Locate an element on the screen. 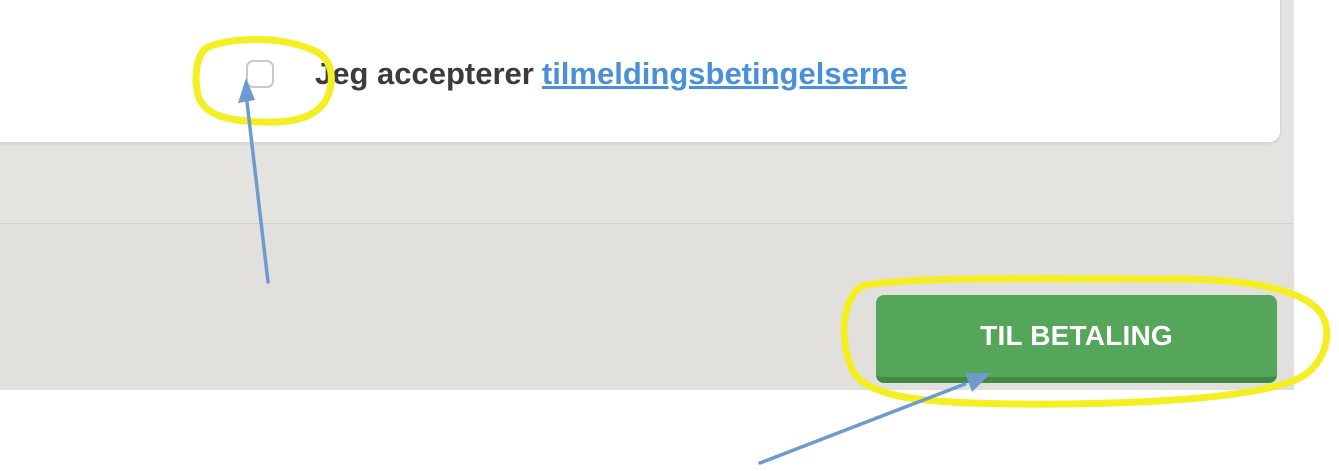 This screenshot has height=471, width=1339. terms-link: tilmeldingsbetingelserne is located at coordinates (724, 74).